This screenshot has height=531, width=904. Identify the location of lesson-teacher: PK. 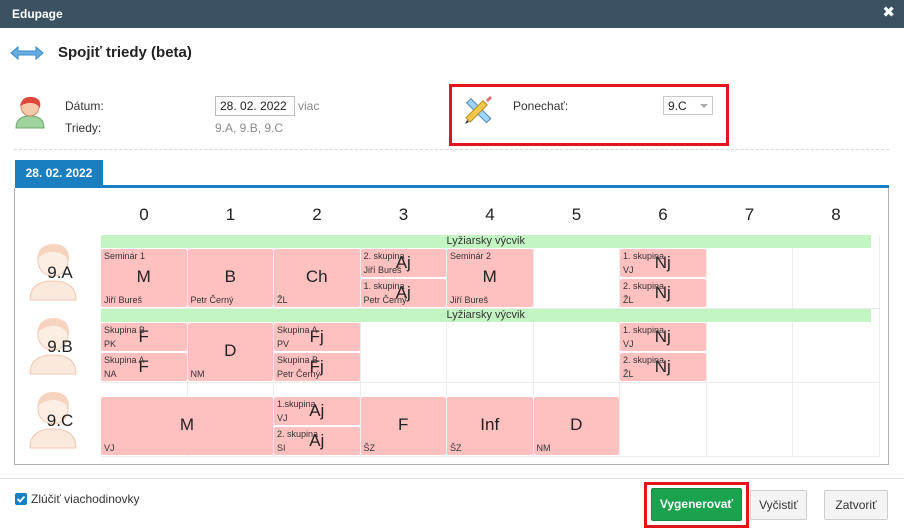
(110, 344).